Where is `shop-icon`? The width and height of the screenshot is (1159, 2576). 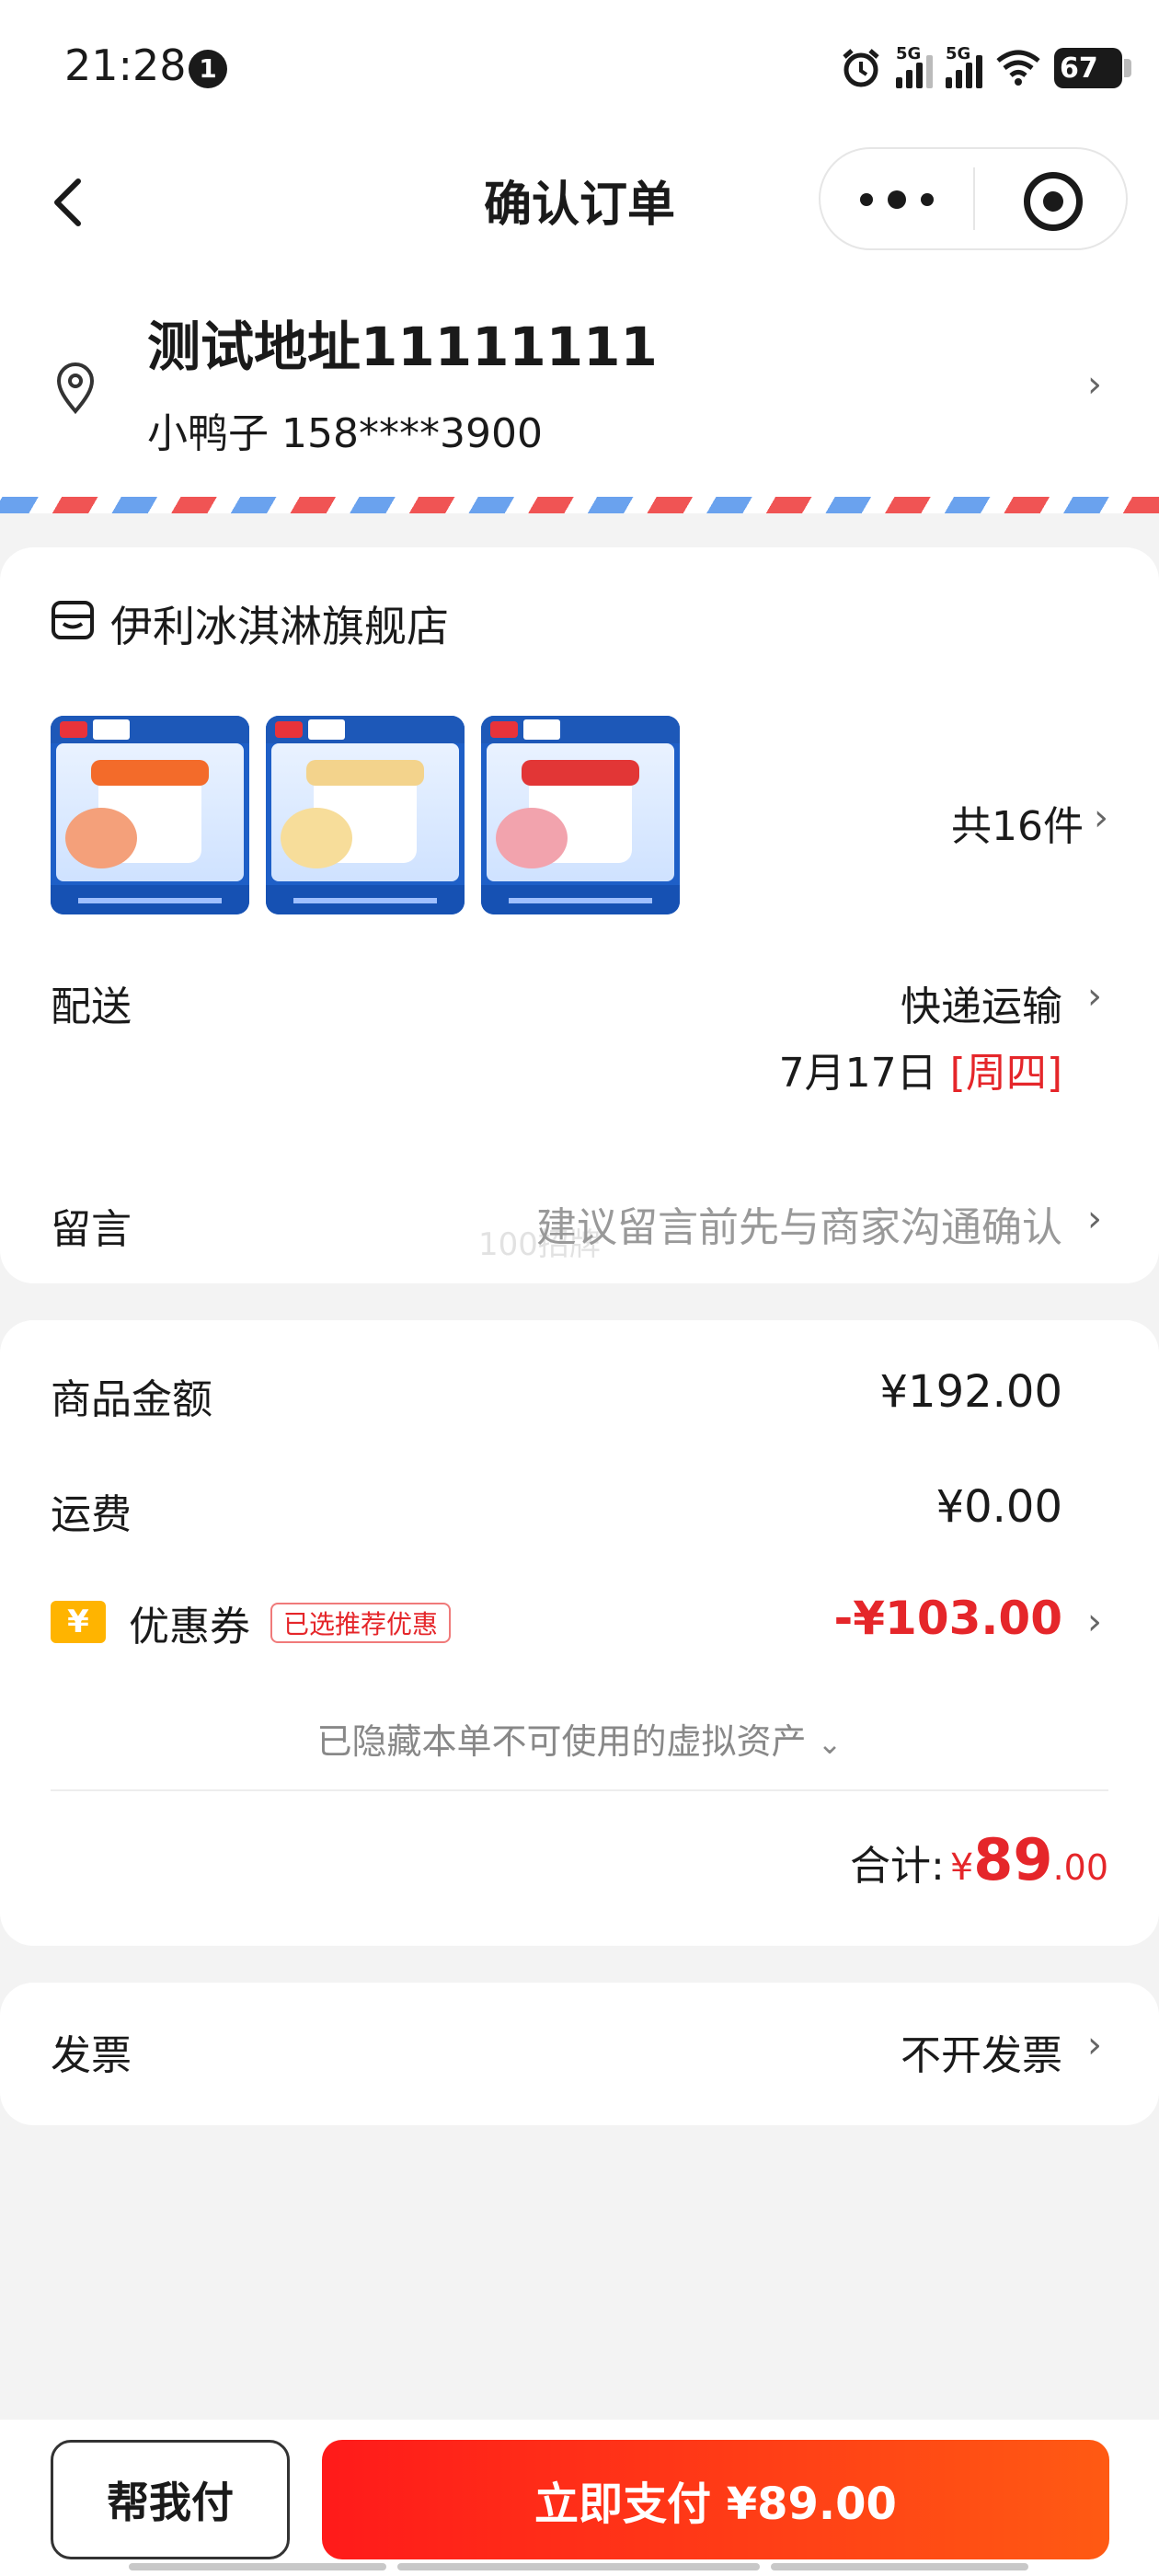
shop-icon is located at coordinates (73, 620).